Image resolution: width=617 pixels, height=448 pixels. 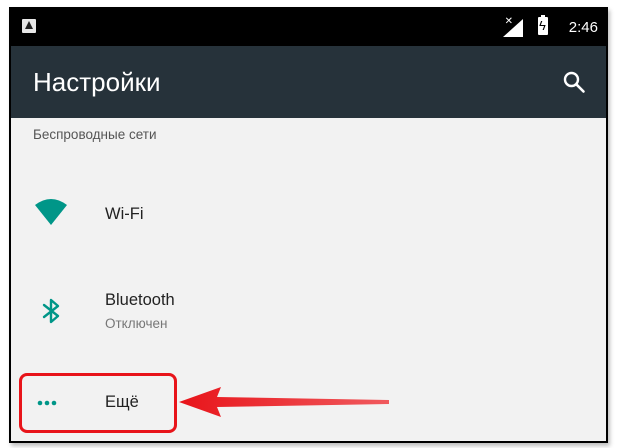 I want to click on app-notification-icon, so click(x=29, y=26).